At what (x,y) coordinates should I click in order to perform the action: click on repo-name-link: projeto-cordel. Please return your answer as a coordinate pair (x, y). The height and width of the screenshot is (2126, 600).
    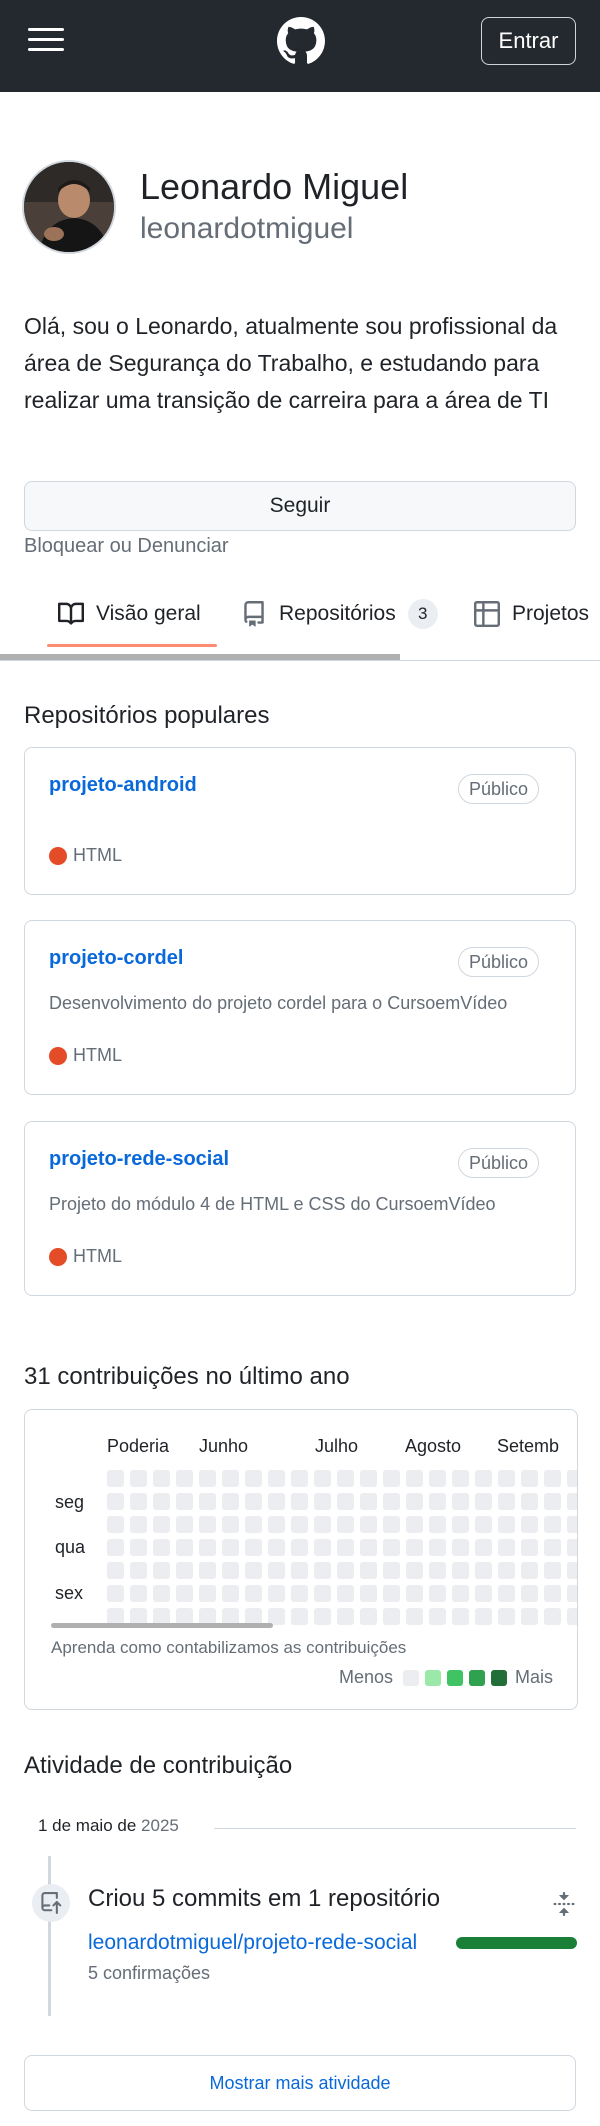
    Looking at the image, I should click on (116, 958).